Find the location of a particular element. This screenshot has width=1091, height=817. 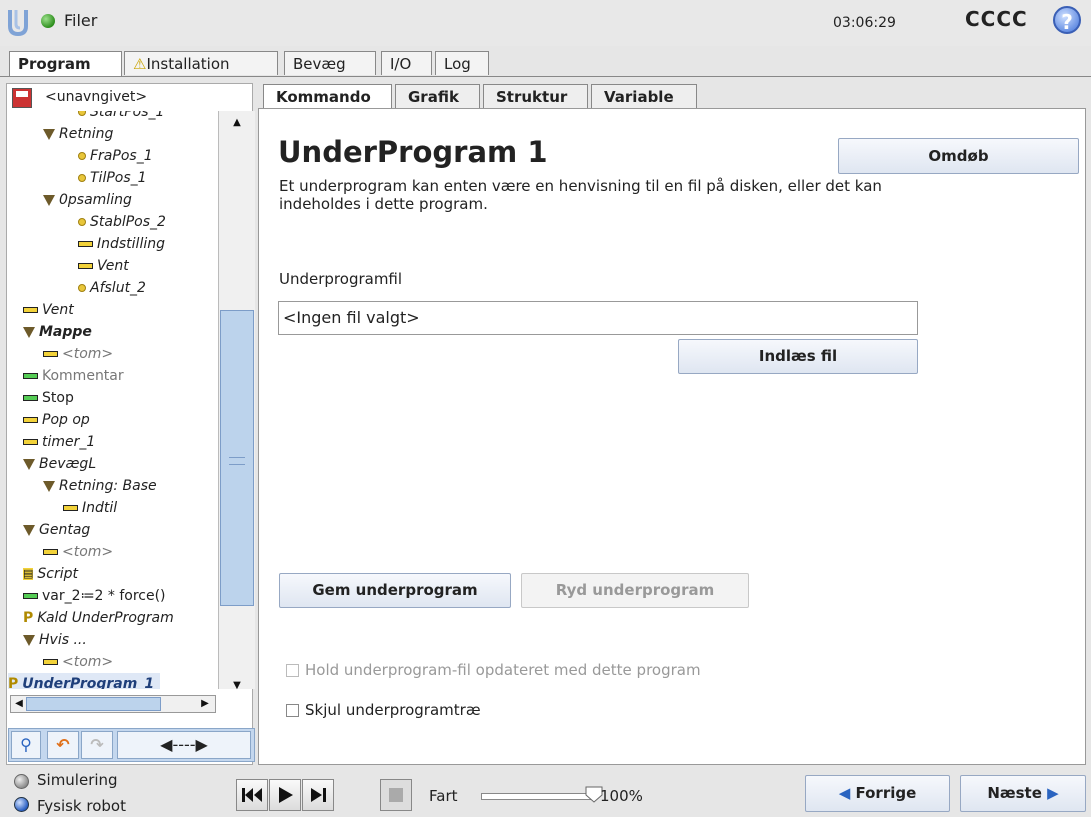

tree-node: Retning is located at coordinates (78, 134).